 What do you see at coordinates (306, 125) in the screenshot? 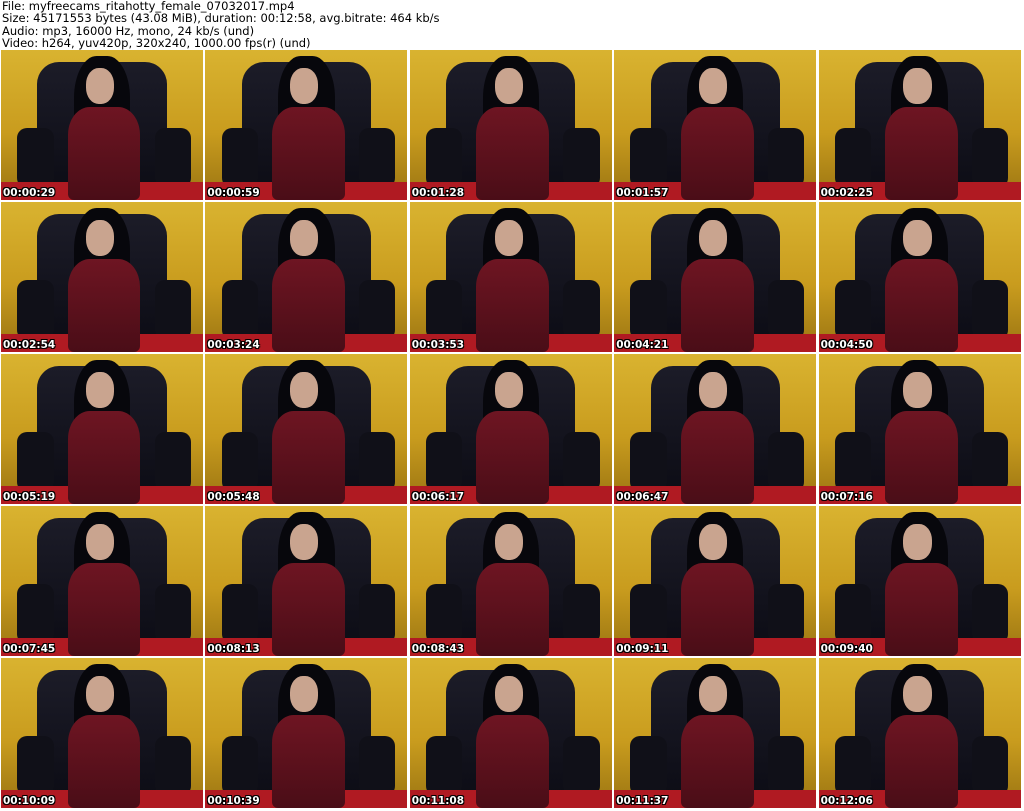
I see `video-thumbnail: 00:00:59` at bounding box center [306, 125].